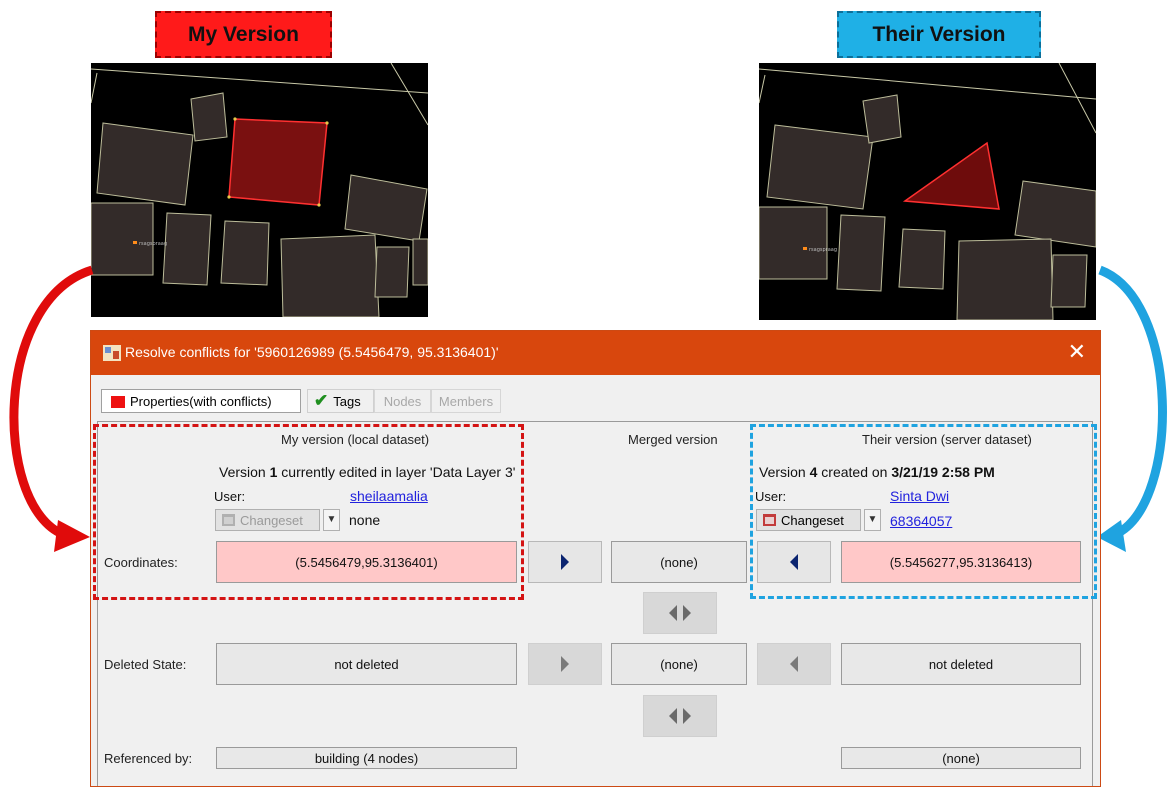 The height and width of the screenshot is (787, 1167). Describe the element at coordinates (1077, 352) in the screenshot. I see `close-icon: ✕` at that location.